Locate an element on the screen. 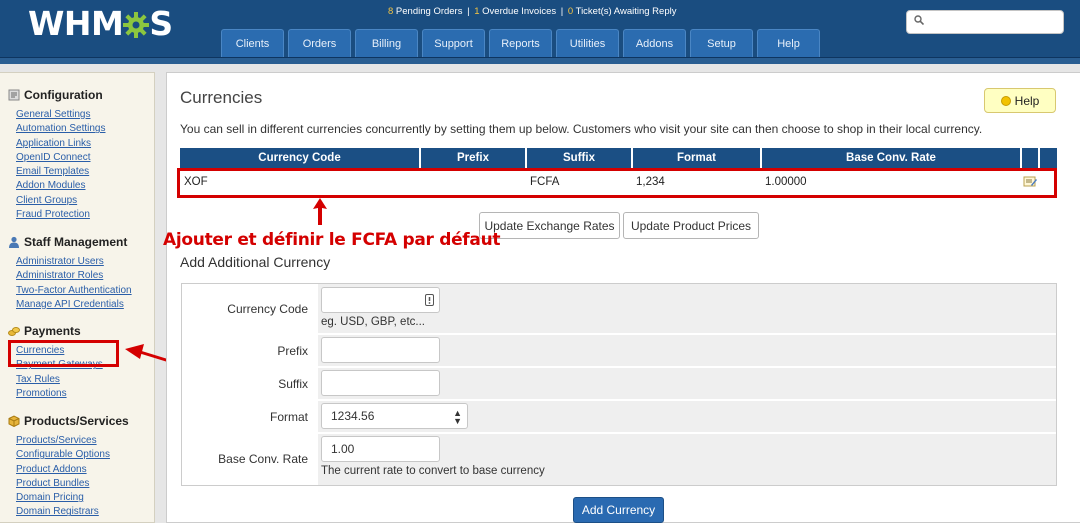  highlight-box-currency-row is located at coordinates (617, 183).